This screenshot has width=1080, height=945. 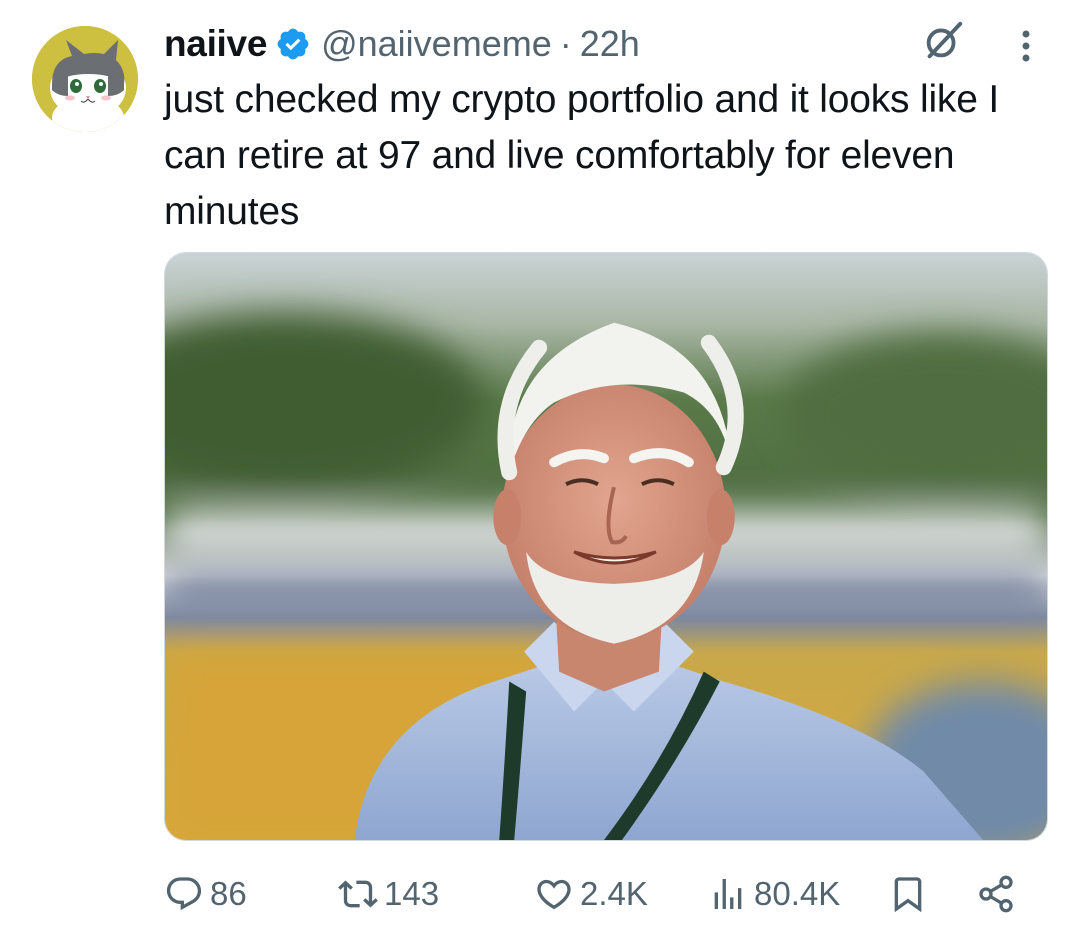 What do you see at coordinates (554, 894) in the screenshot?
I see `heart-icon` at bounding box center [554, 894].